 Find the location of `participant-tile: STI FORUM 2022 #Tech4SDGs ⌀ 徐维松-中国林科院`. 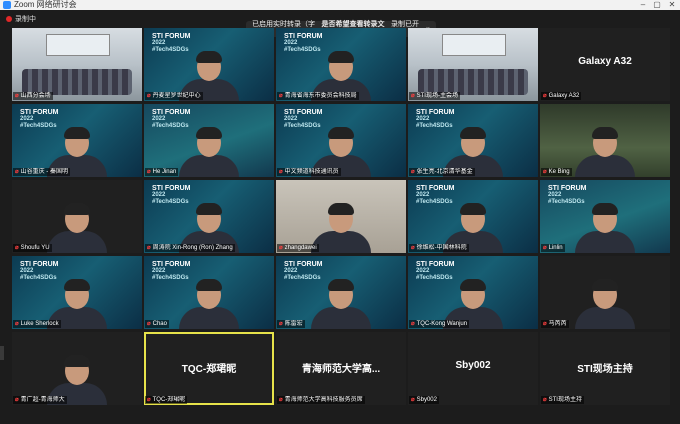

participant-tile: STI FORUM 2022 #Tech4SDGs ⌀ 徐维松-中国林科院 is located at coordinates (473, 216).